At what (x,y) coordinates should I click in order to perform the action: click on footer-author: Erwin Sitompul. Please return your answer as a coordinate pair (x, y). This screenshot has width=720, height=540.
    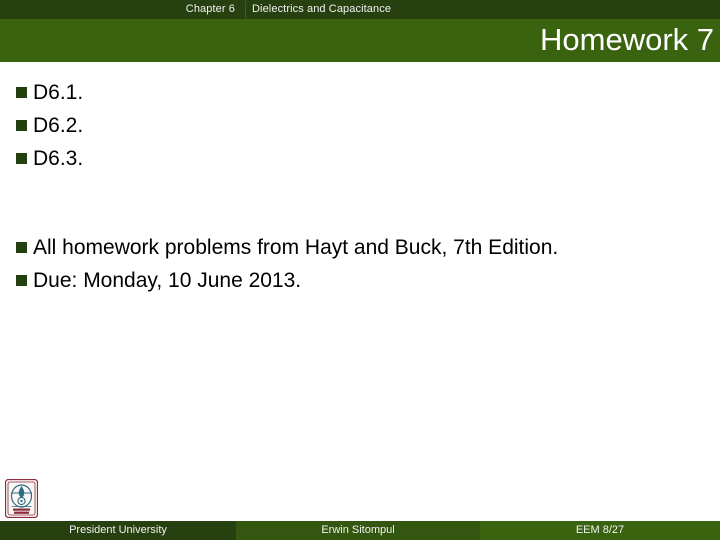
    Looking at the image, I should click on (358, 530).